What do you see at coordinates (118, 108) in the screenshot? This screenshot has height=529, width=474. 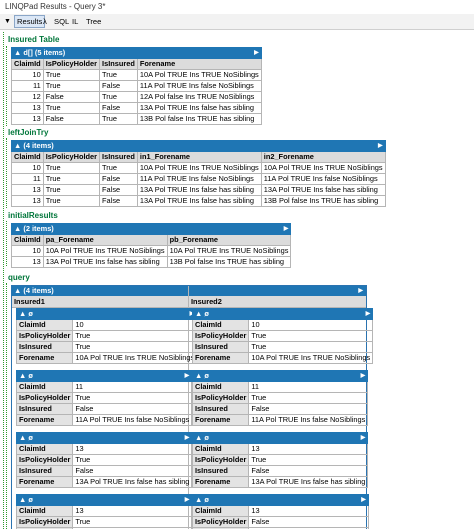 I see `table-cell: False` at bounding box center [118, 108].